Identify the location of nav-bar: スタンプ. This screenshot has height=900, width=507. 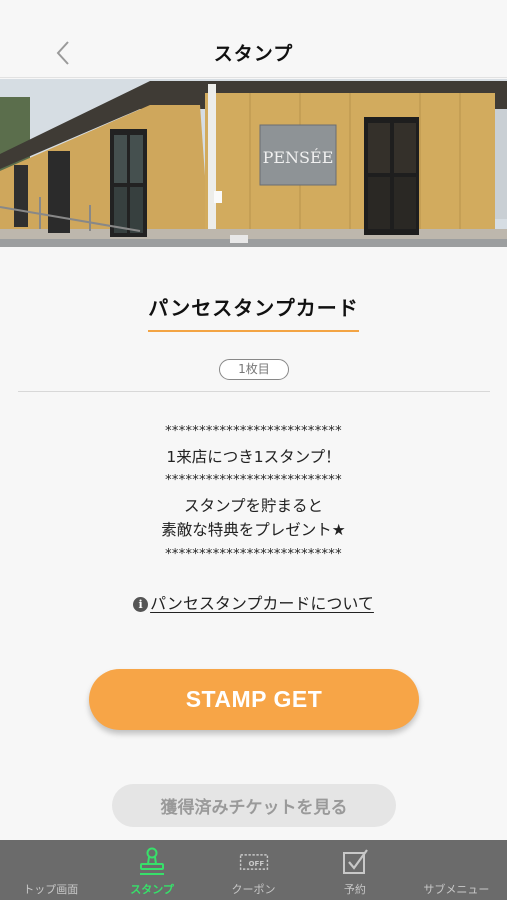
(253, 53).